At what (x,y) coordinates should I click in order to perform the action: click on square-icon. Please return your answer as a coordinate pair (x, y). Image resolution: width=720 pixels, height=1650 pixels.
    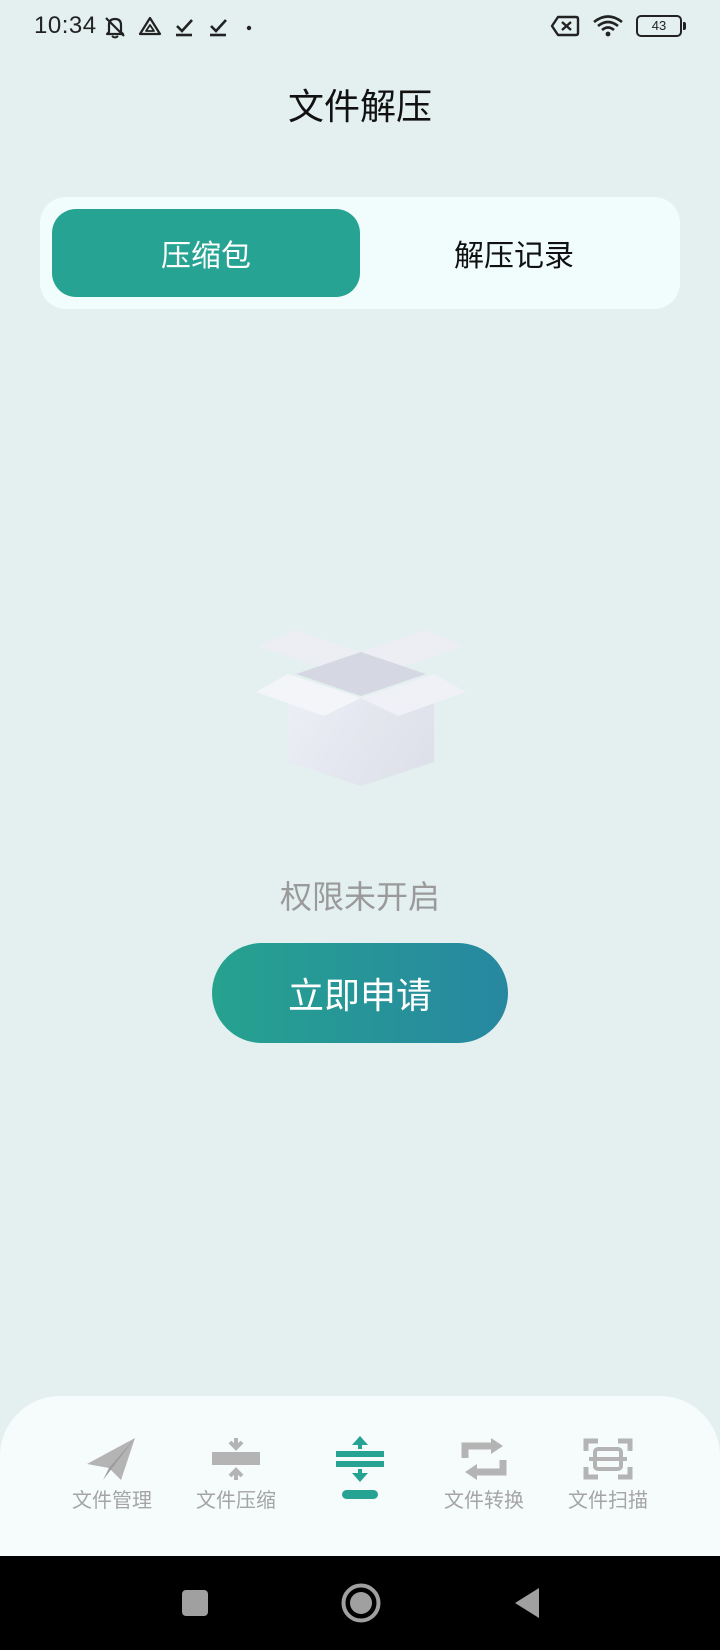
    Looking at the image, I should click on (195, 1603).